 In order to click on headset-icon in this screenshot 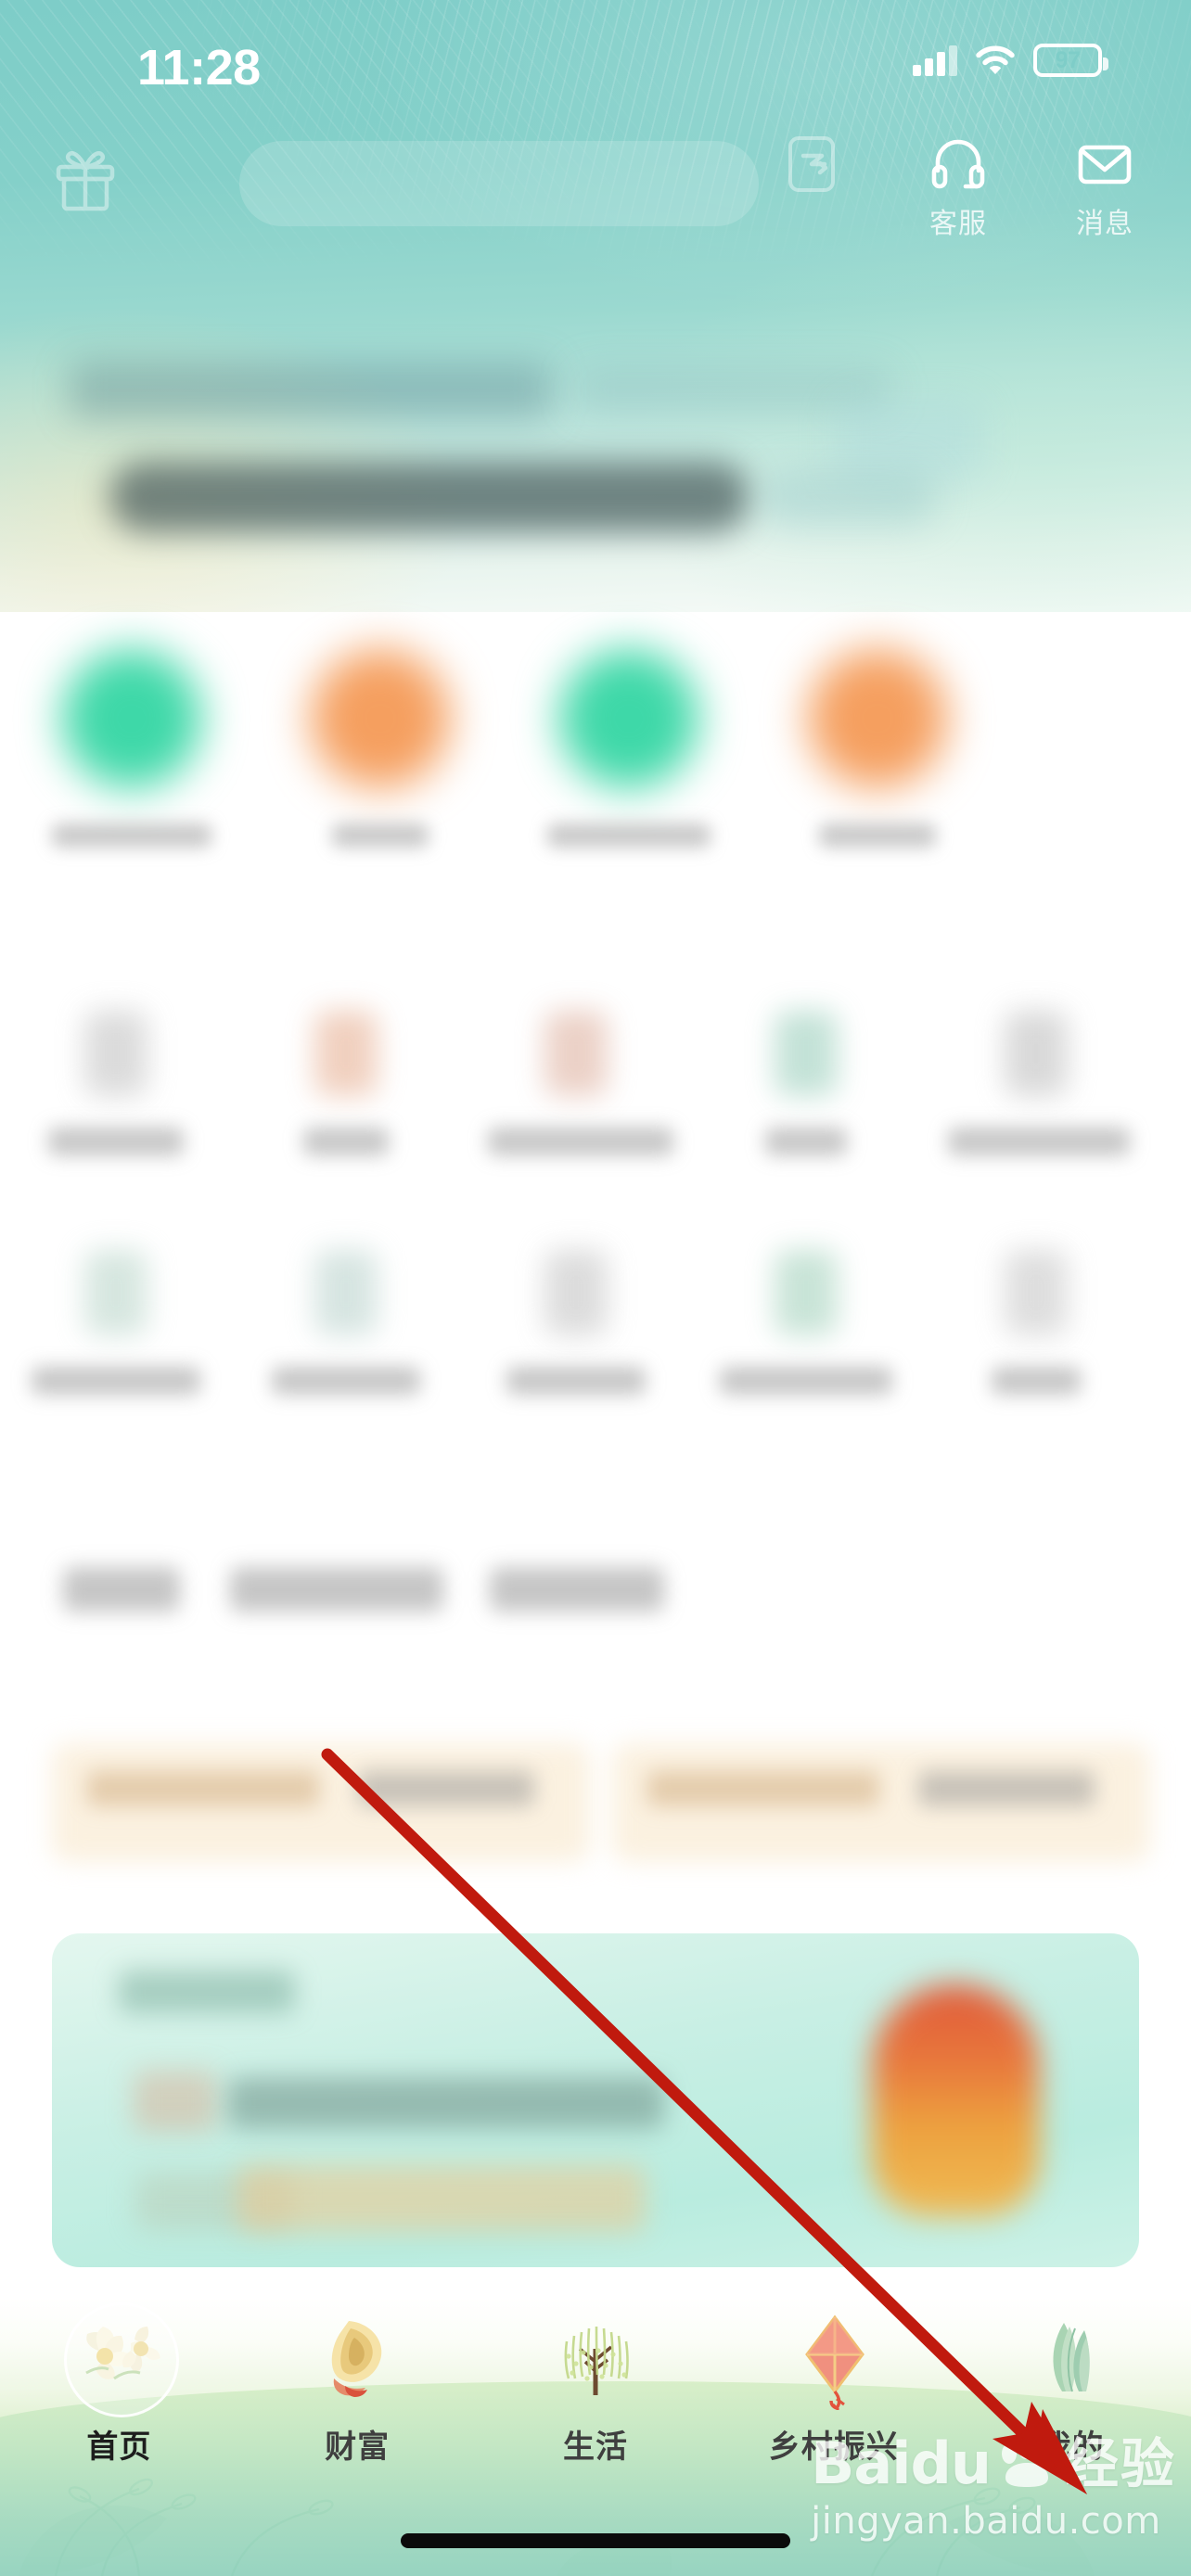, I will do `click(958, 164)`.